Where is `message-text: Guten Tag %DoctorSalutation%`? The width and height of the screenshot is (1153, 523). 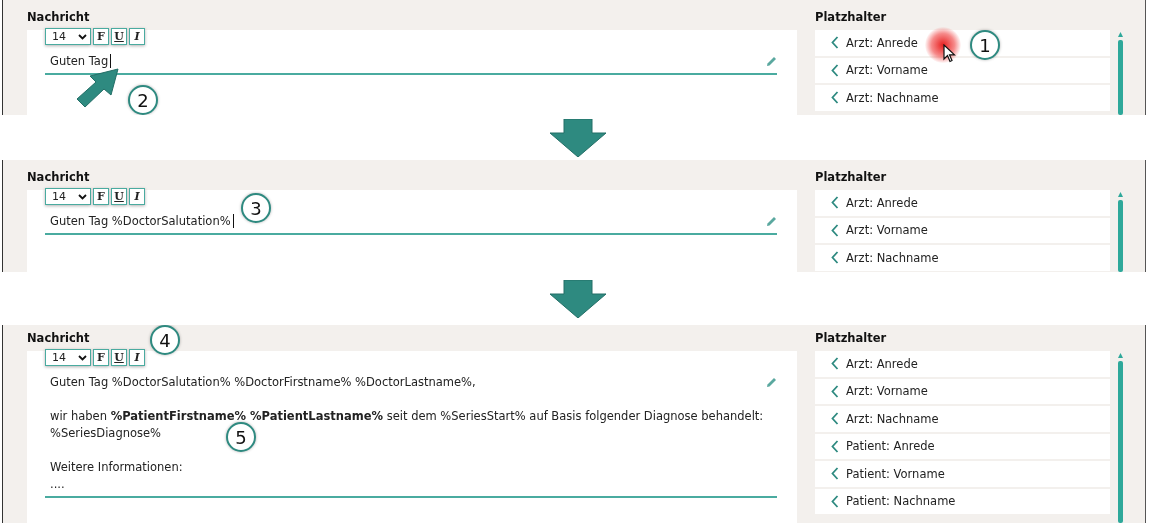 message-text: Guten Tag %DoctorSalutation% is located at coordinates (140, 221).